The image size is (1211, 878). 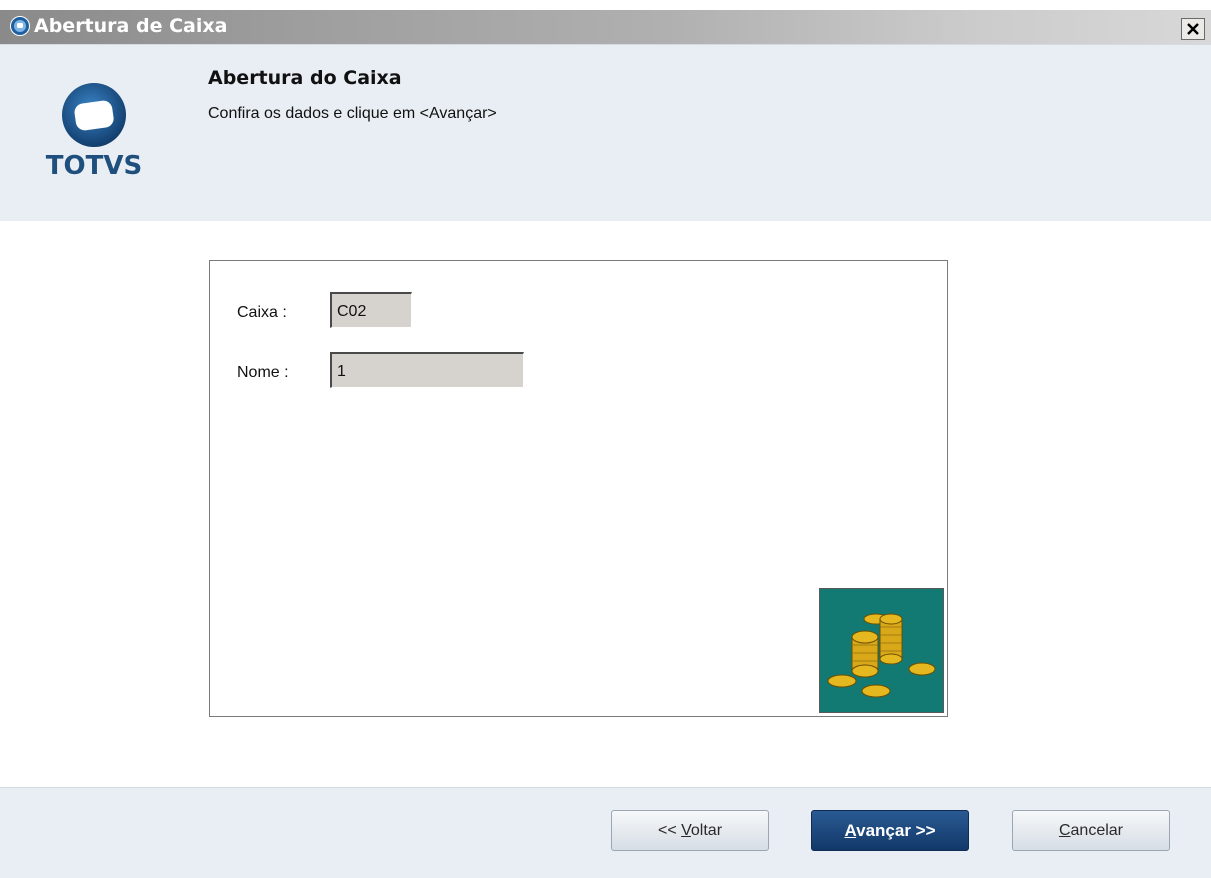 What do you see at coordinates (1064, 830) in the screenshot?
I see `cancel-button-accel: C` at bounding box center [1064, 830].